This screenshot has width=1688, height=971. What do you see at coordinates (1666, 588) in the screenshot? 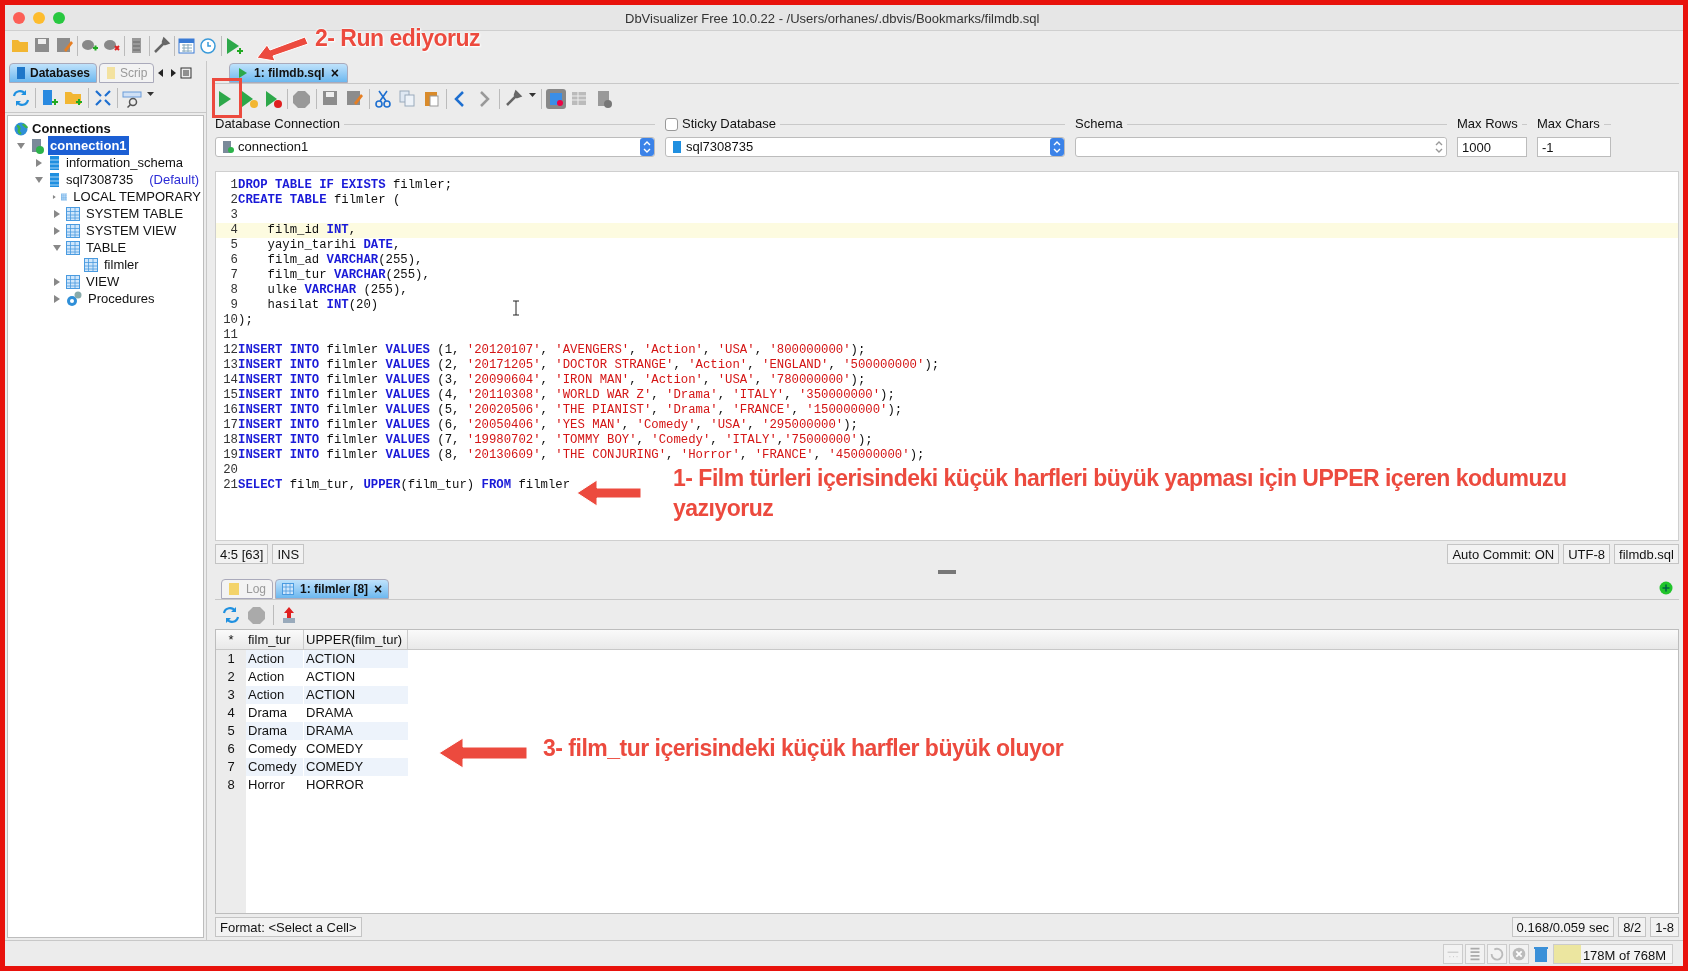
I see `add-icon` at bounding box center [1666, 588].